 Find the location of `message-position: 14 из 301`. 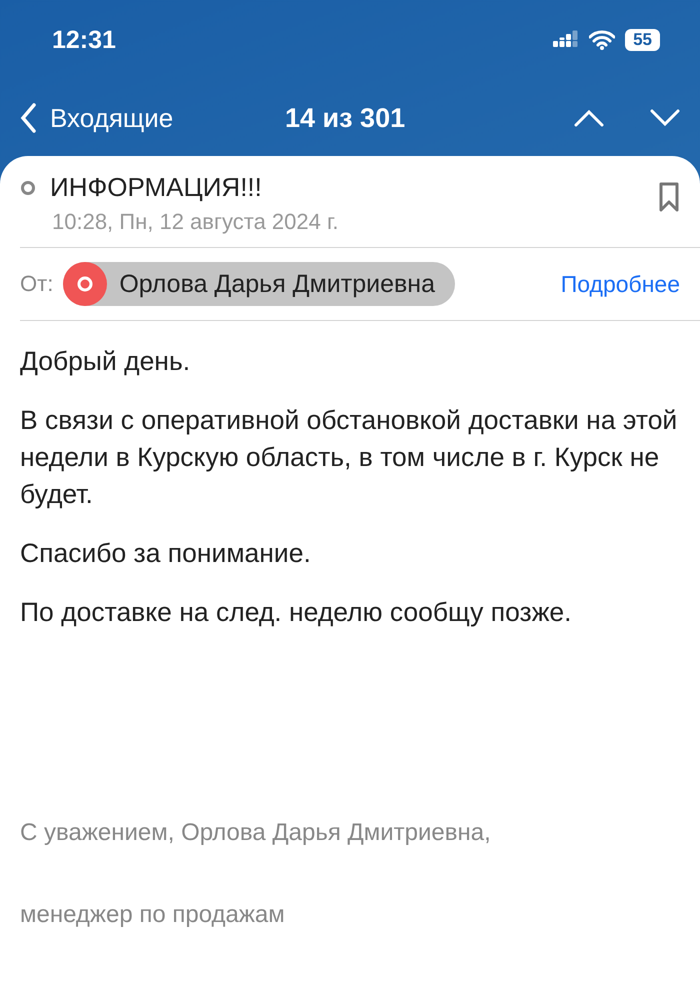

message-position: 14 из 301 is located at coordinates (345, 118).